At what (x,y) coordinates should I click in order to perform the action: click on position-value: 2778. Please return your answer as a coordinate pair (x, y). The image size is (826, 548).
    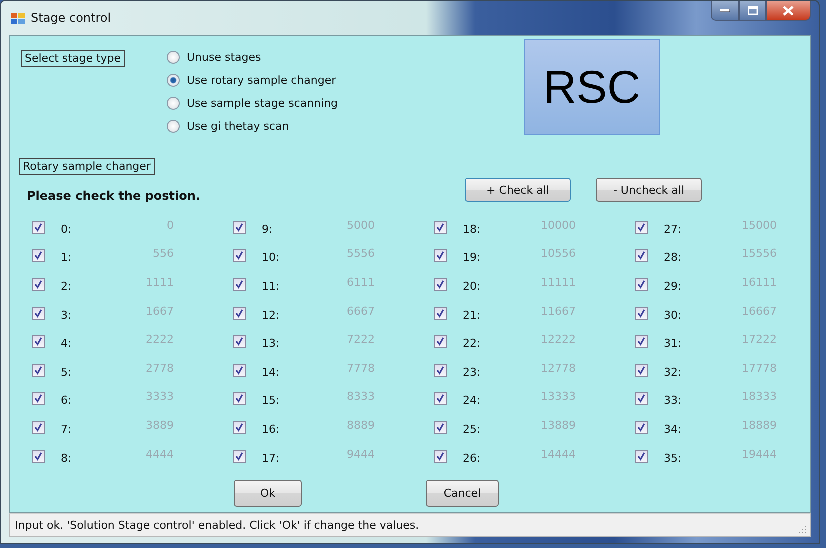
    Looking at the image, I should click on (159, 368).